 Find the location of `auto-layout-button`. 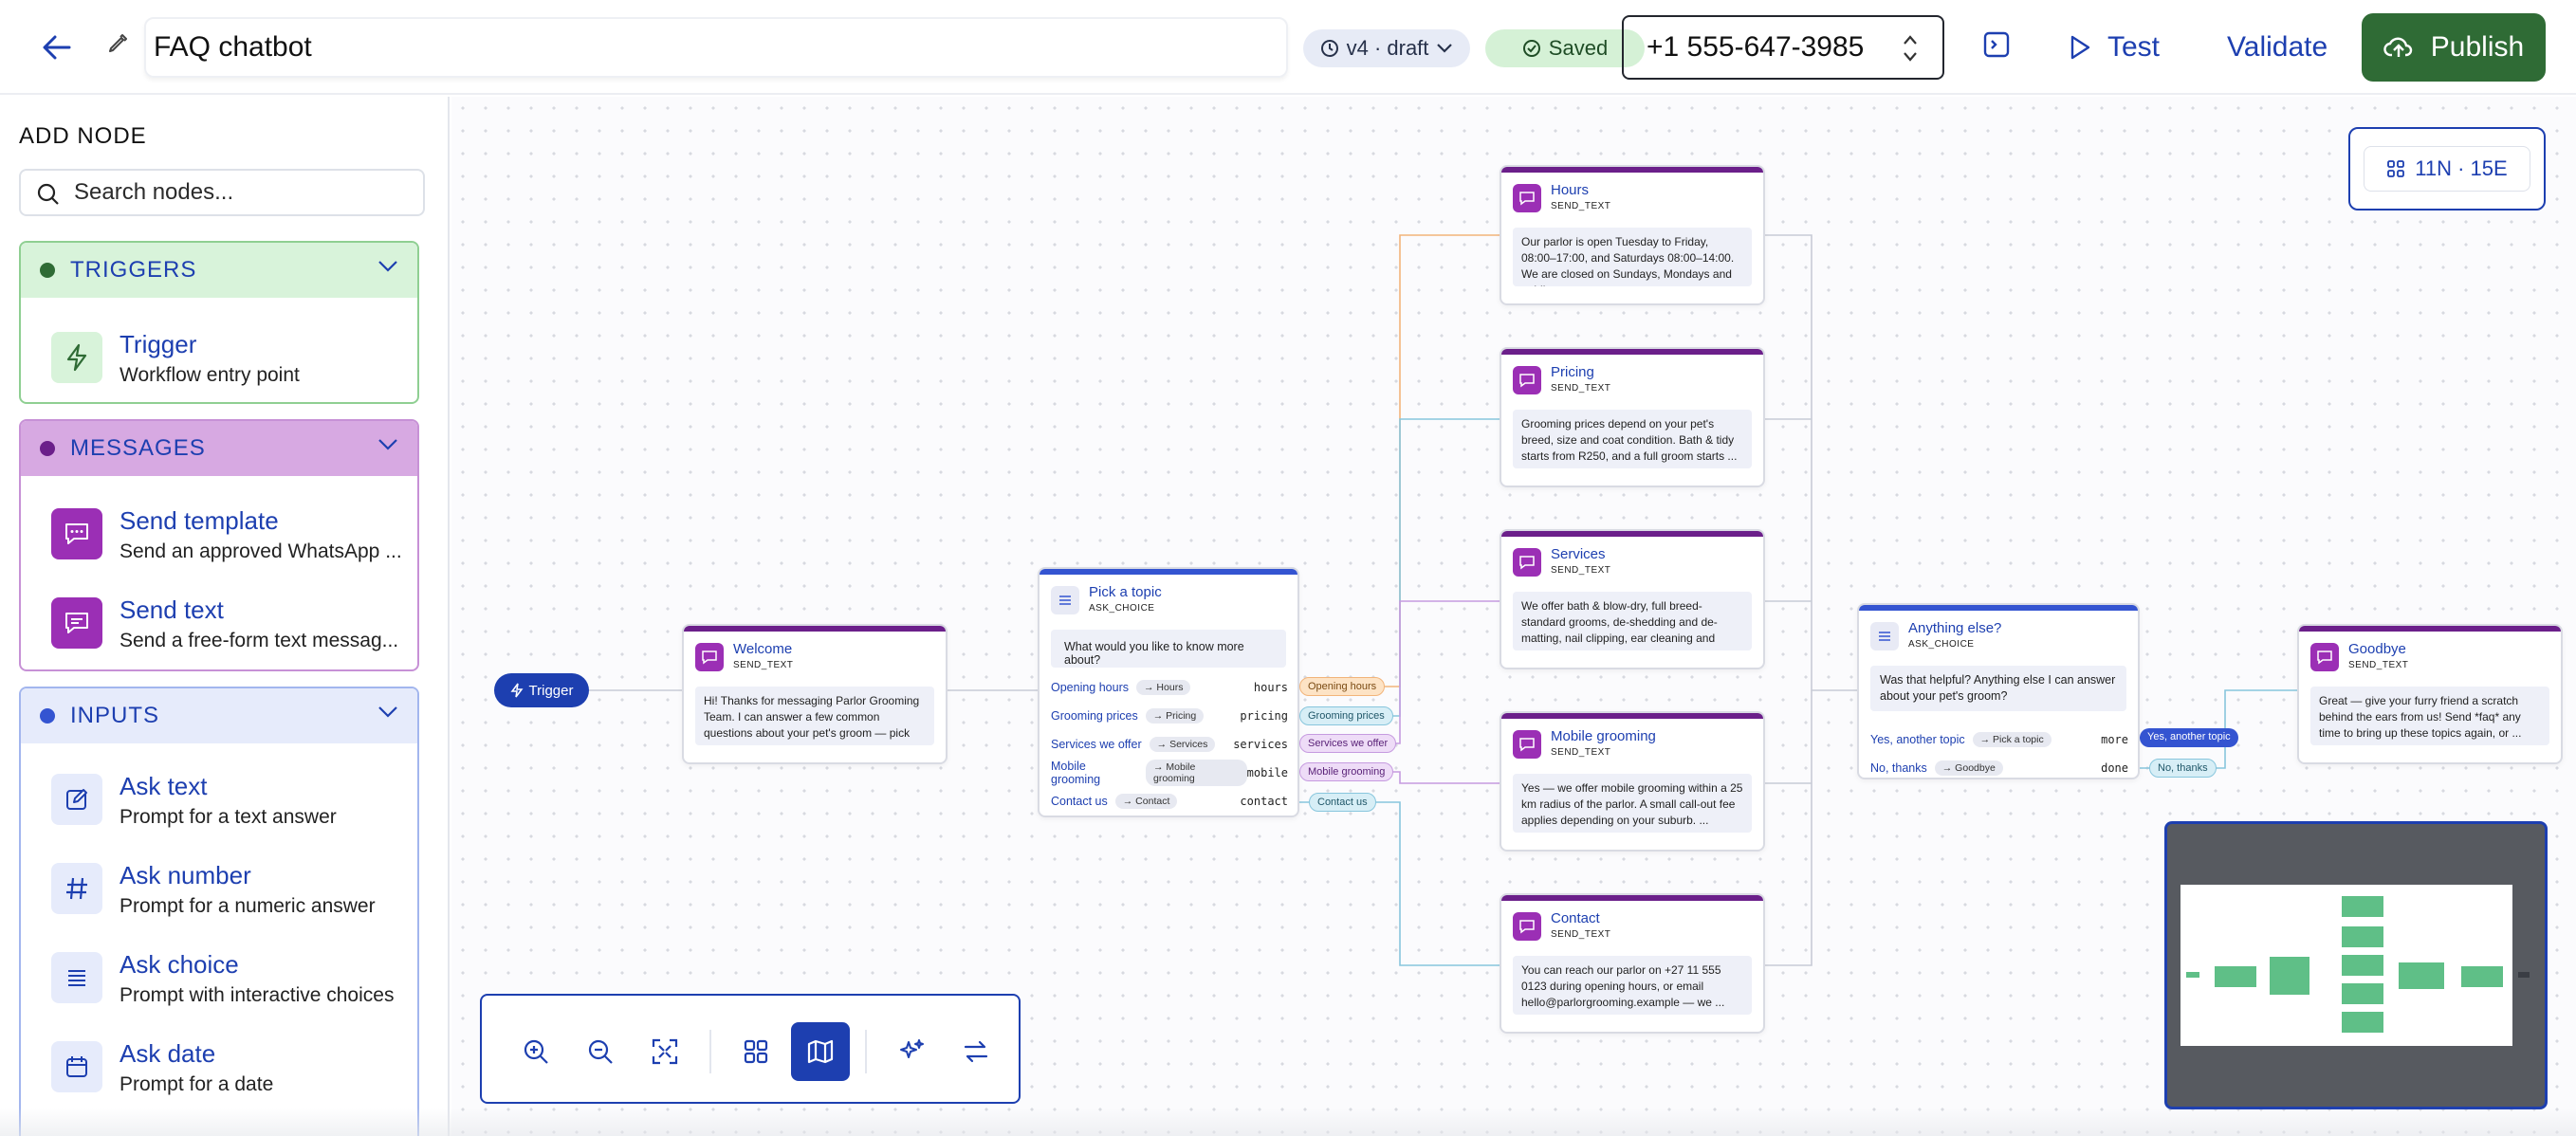

auto-layout-button is located at coordinates (756, 1051).